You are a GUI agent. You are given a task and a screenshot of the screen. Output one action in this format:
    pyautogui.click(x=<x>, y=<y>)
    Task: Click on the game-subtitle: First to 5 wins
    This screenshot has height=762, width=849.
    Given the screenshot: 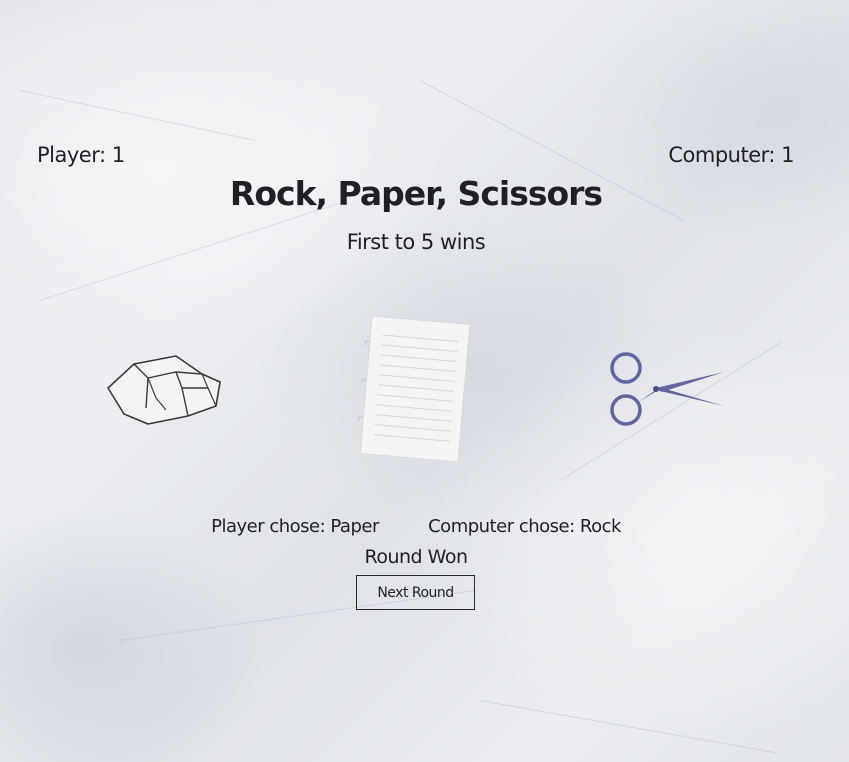 What is the action you would take?
    pyautogui.click(x=416, y=242)
    